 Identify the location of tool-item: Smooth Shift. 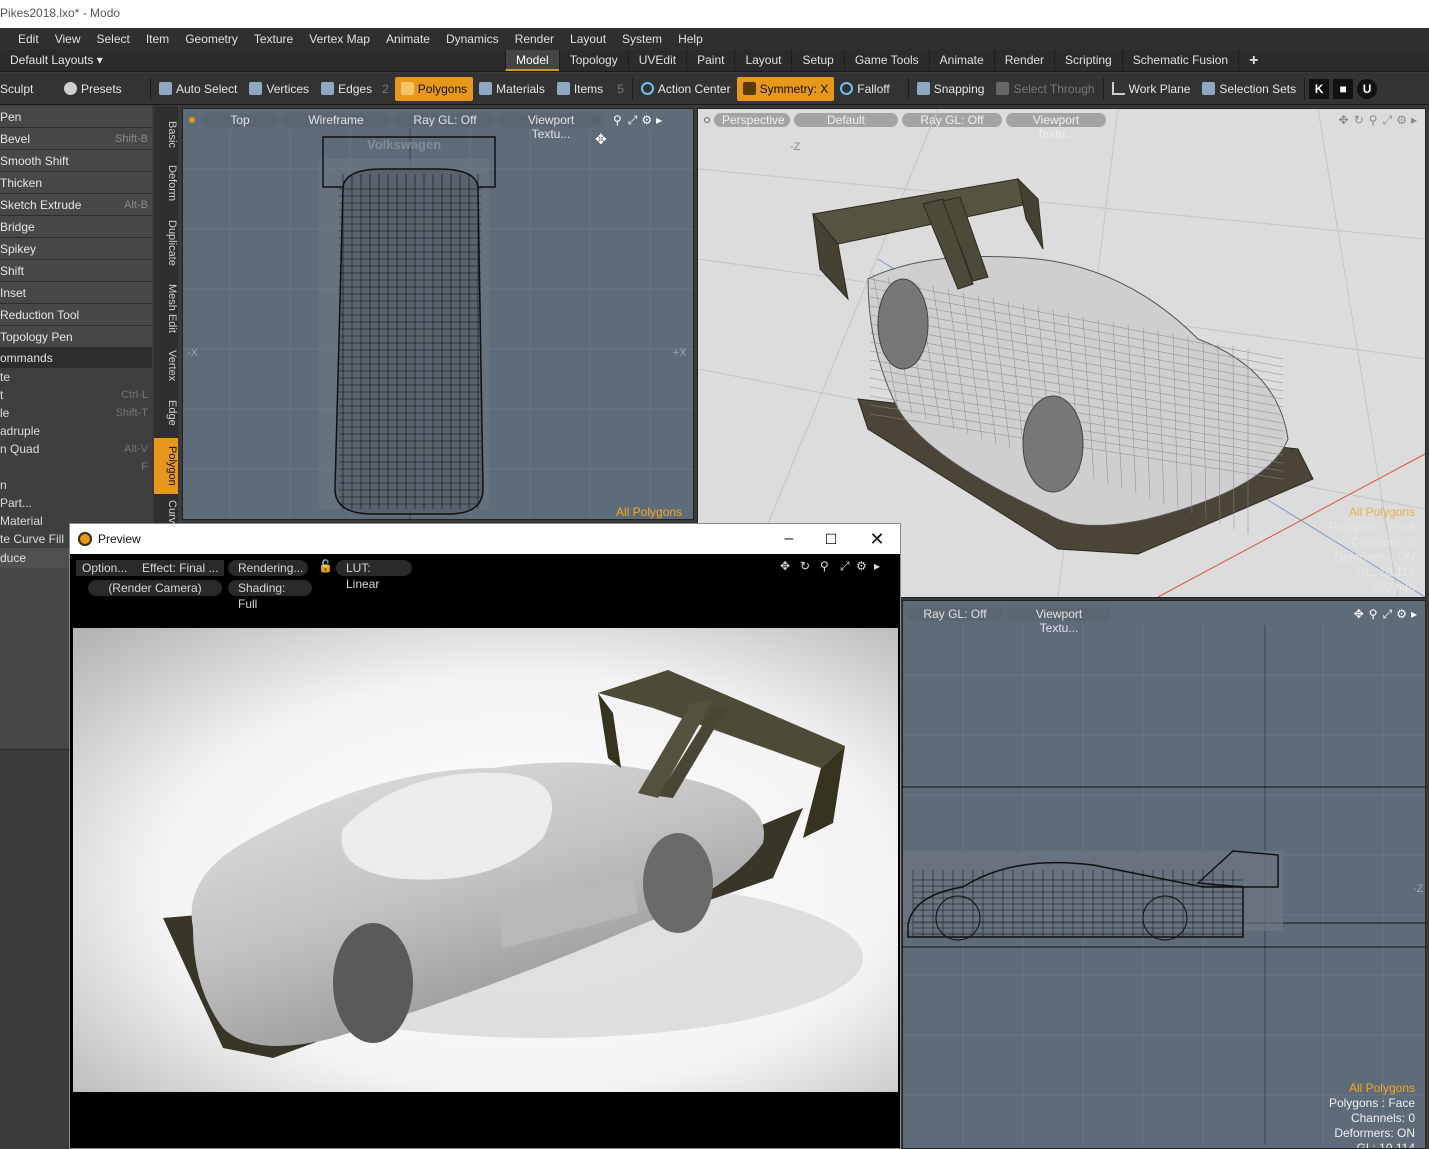
(76, 161).